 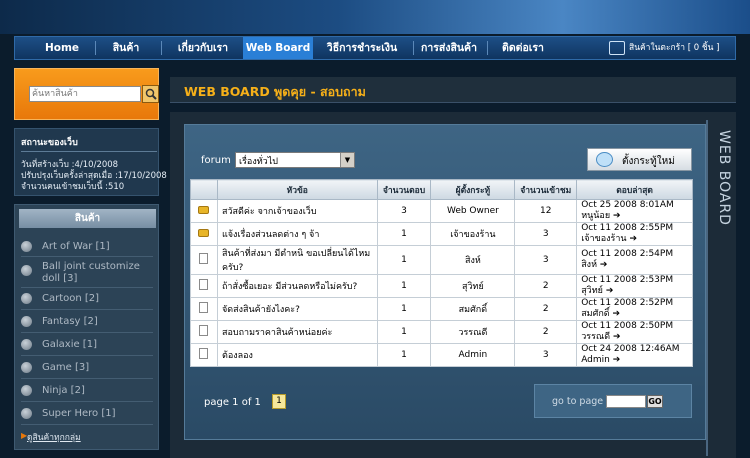 What do you see at coordinates (297, 234) in the screenshot?
I see `topic-link: แจ้งเรื่องส่วนลดต่าง ๆ จ้า` at bounding box center [297, 234].